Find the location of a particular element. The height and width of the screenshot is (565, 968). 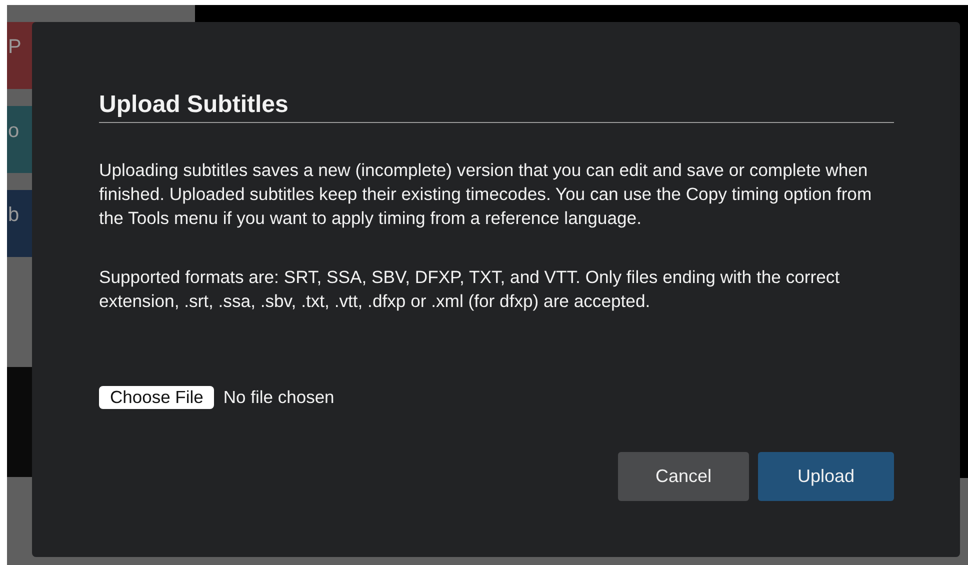

file-status: No file chosen is located at coordinates (278, 397).